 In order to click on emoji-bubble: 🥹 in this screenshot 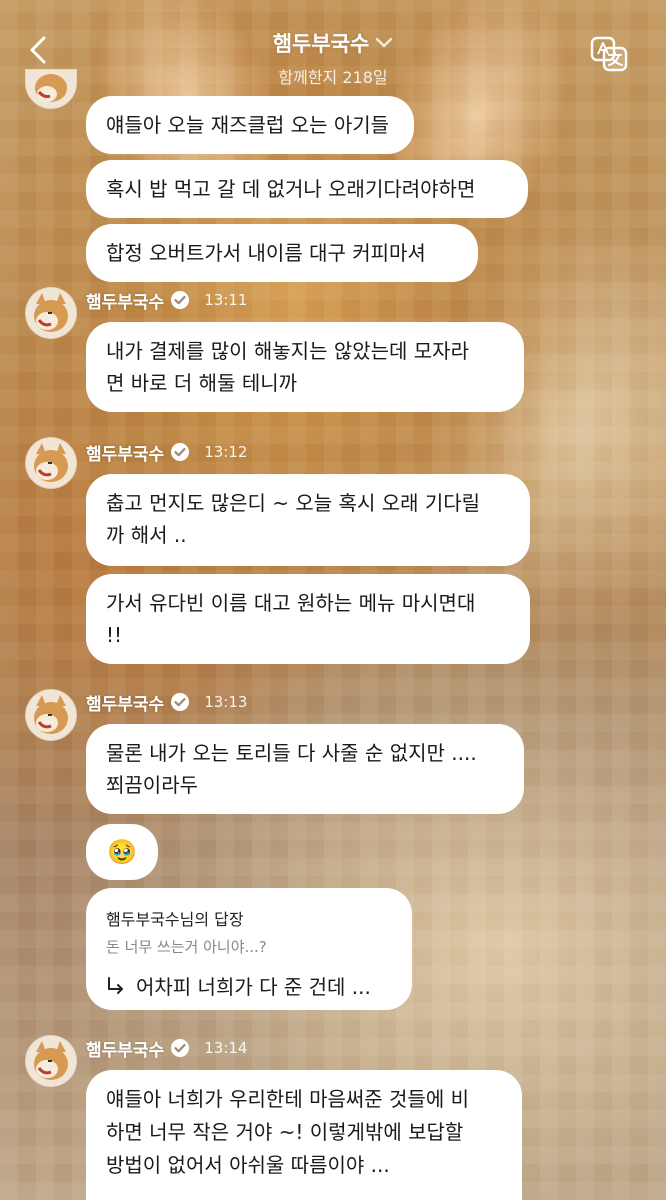, I will do `click(122, 852)`.